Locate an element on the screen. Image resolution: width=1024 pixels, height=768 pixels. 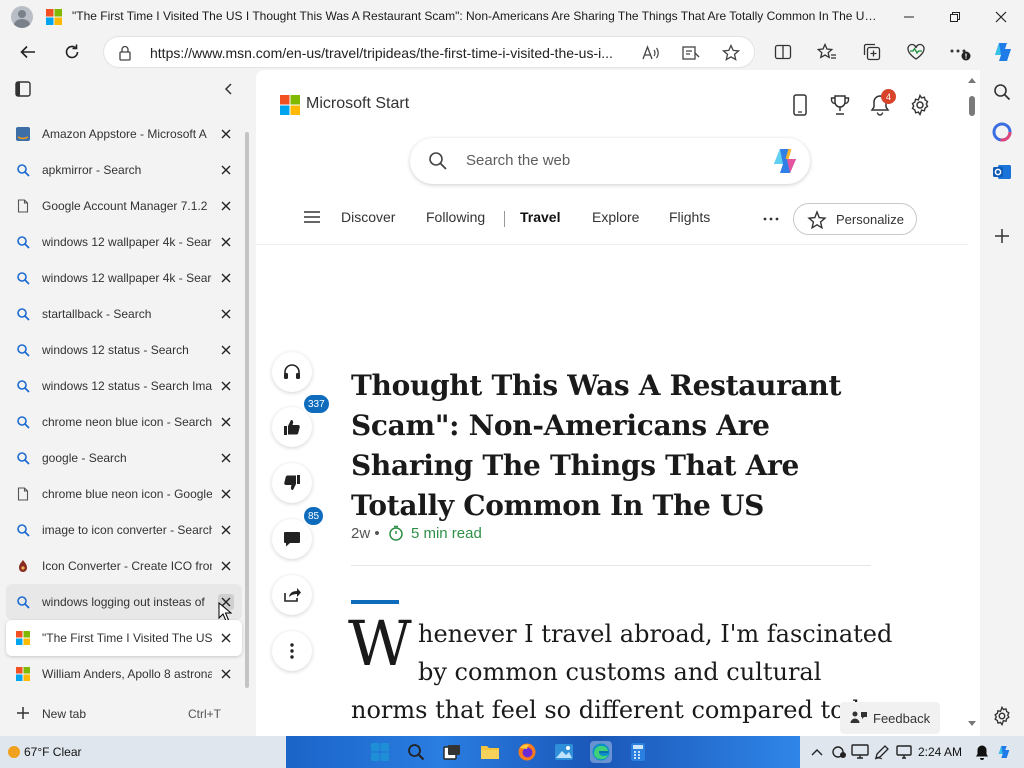
start-button is located at coordinates (380, 752).